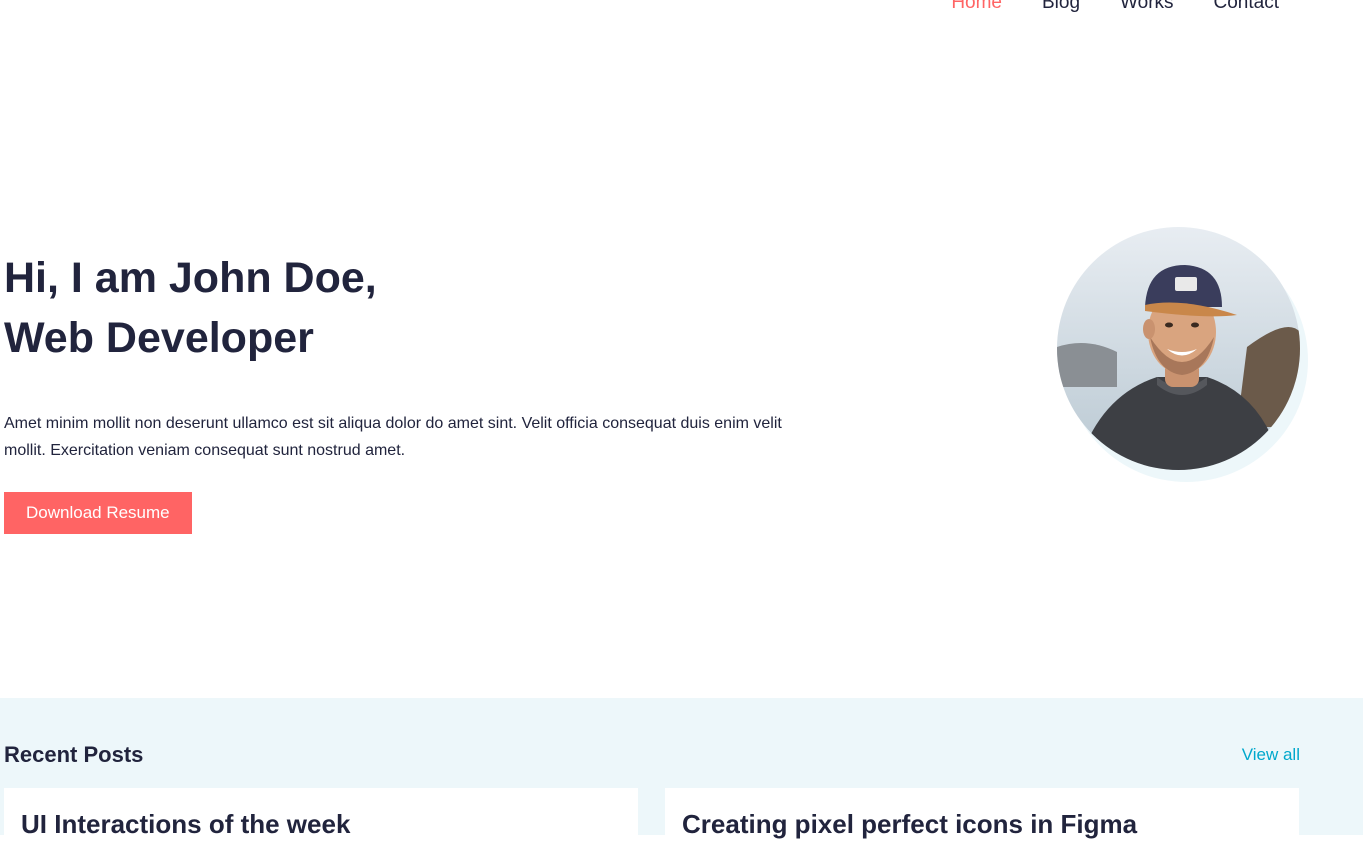 The height and width of the screenshot is (868, 1363). What do you see at coordinates (98, 513) in the screenshot?
I see `download-resume-button: Download Resume` at bounding box center [98, 513].